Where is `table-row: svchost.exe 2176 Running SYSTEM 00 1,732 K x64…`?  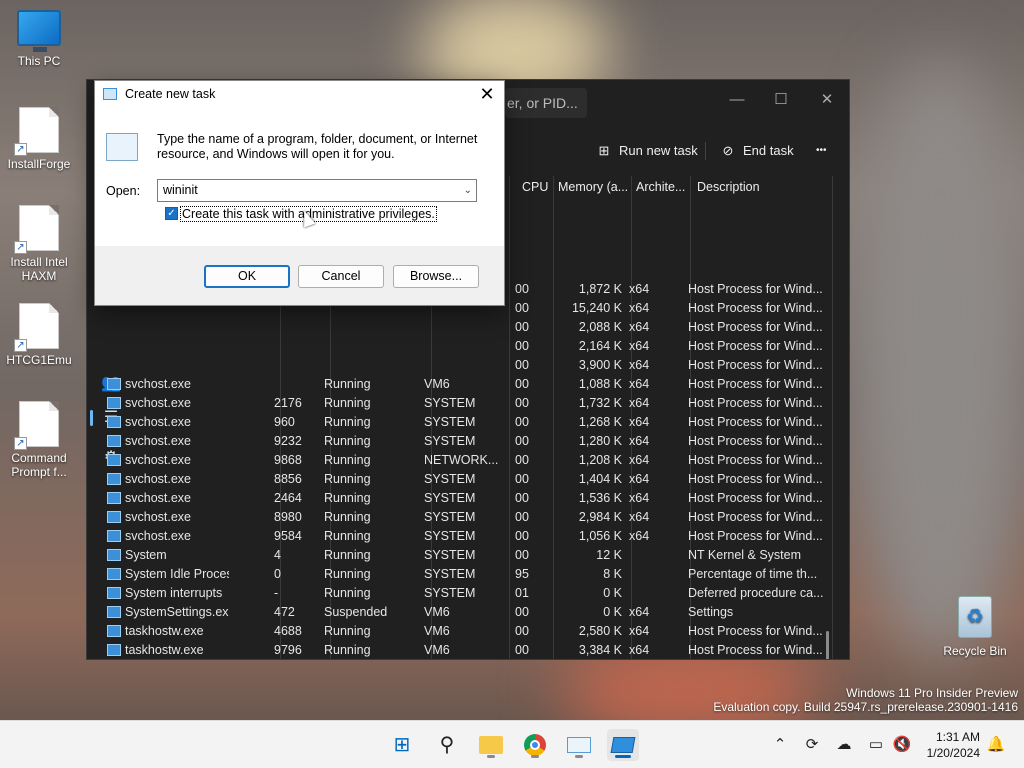 table-row: svchost.exe 2176 Running SYSTEM 00 1,732 K x64… is located at coordinates (470, 403).